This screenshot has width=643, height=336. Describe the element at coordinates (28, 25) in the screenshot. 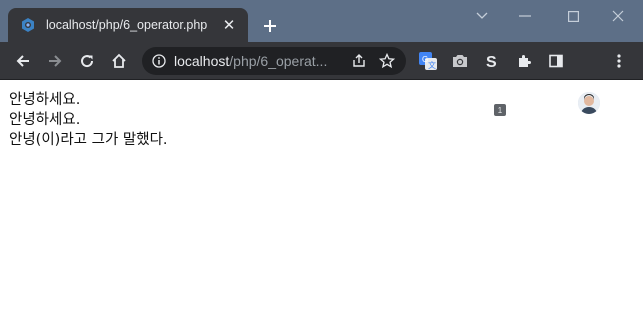

I see `php-favicon-icon` at that location.